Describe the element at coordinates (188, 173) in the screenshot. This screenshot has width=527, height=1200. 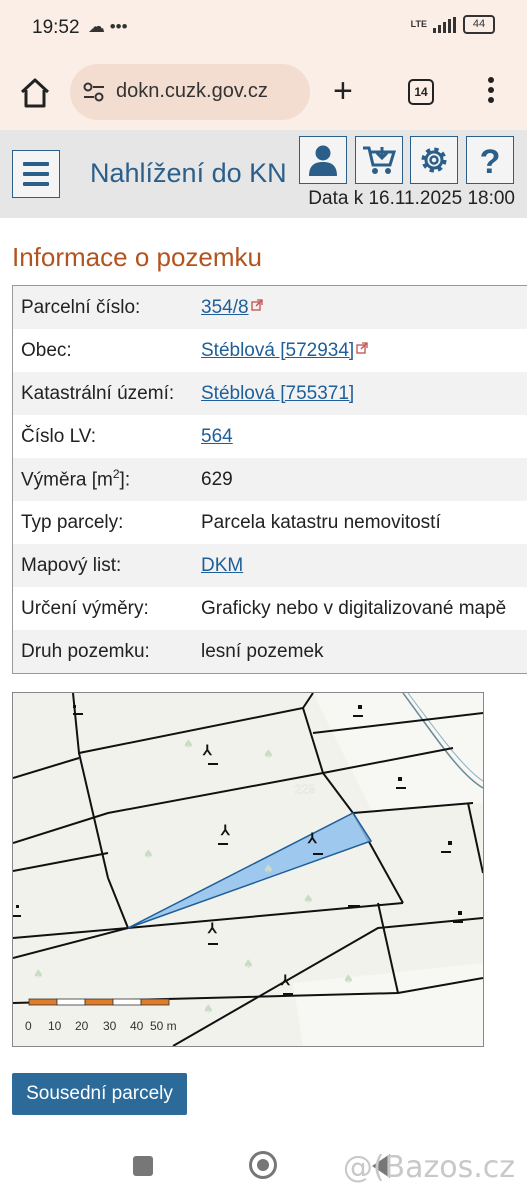
I see `app-title: Nahlížení do KN` at that location.